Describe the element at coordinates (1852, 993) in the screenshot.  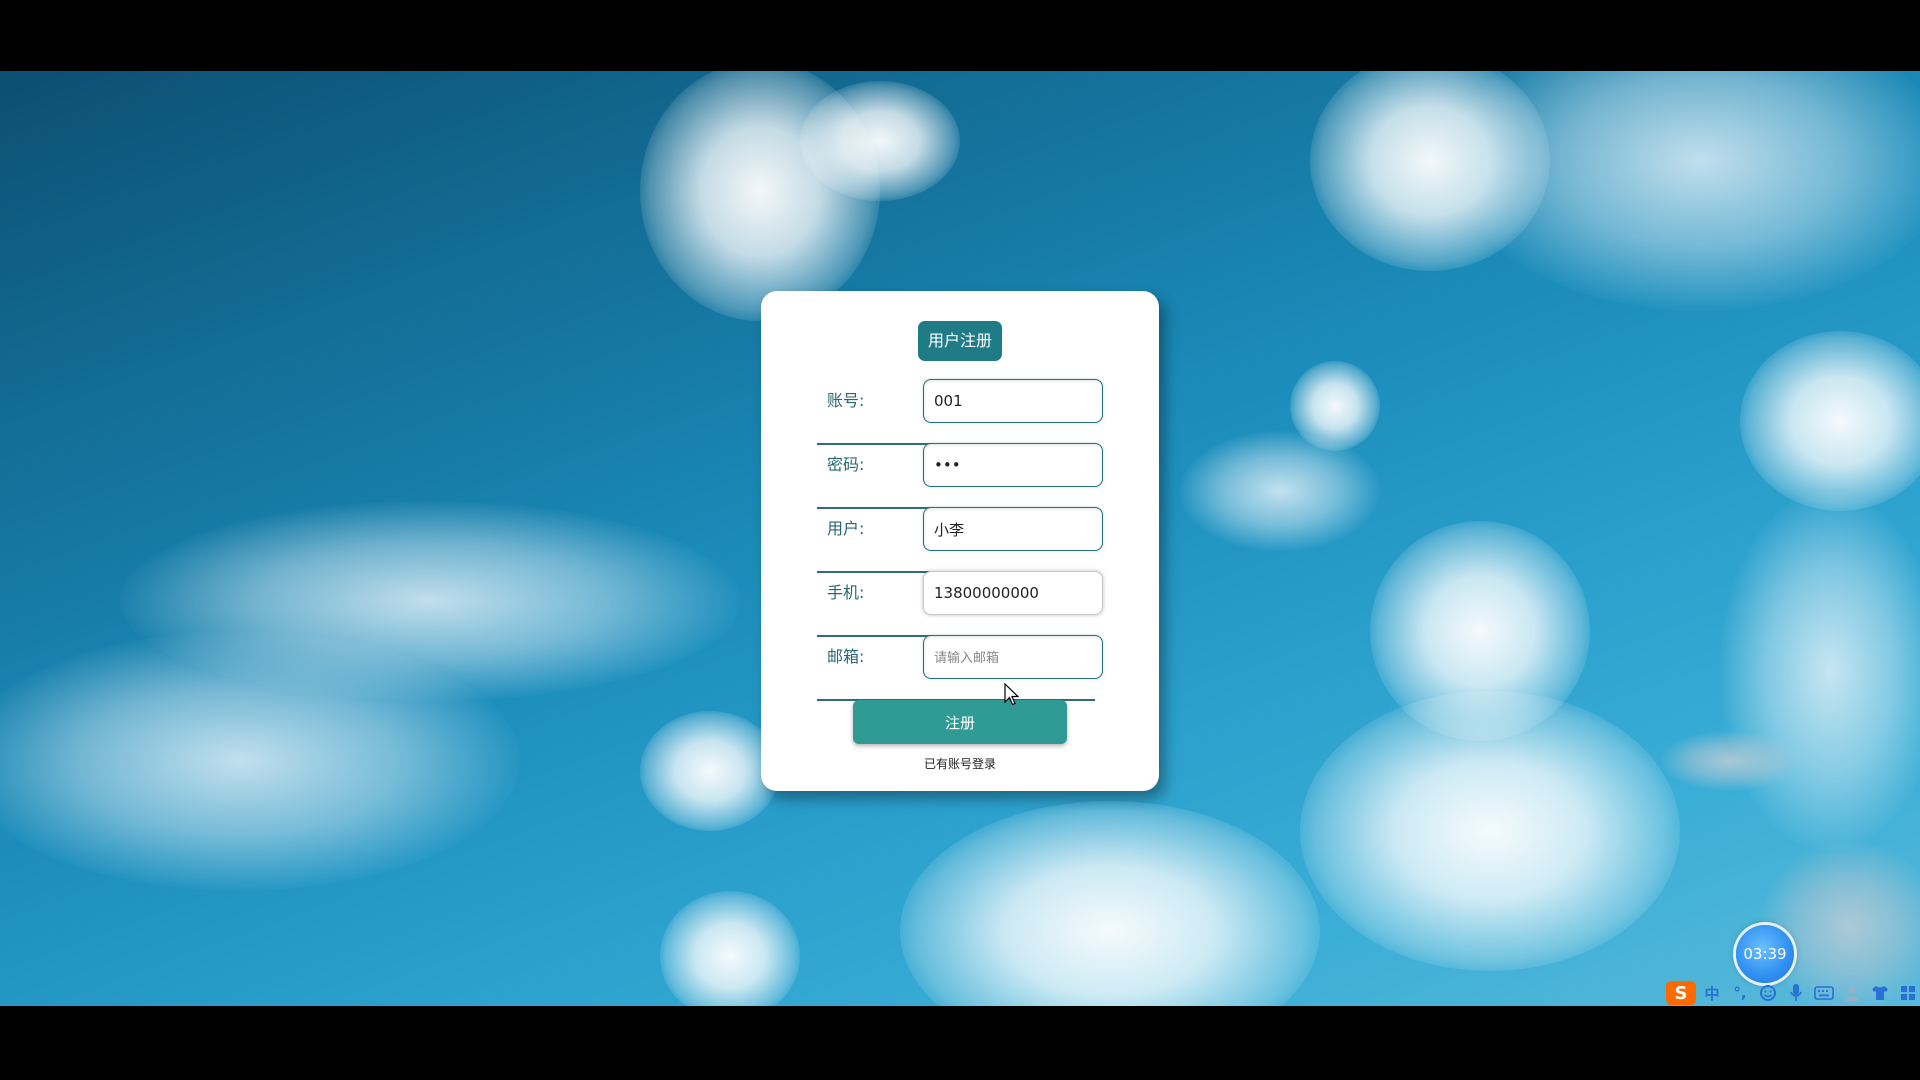
I see `user-icon` at that location.